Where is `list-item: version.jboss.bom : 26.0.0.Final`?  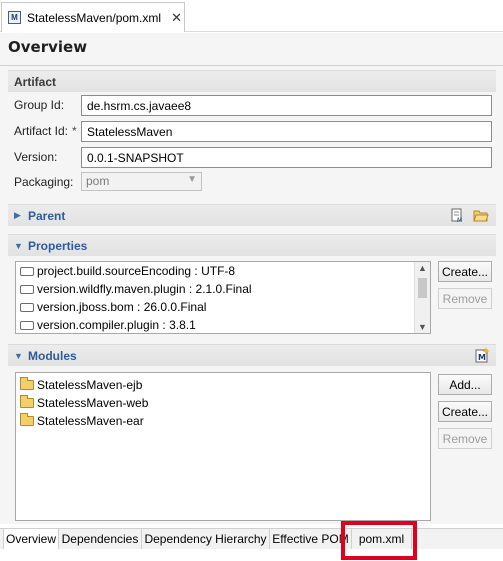
list-item: version.jboss.bom : 26.0.0.Final is located at coordinates (223, 307).